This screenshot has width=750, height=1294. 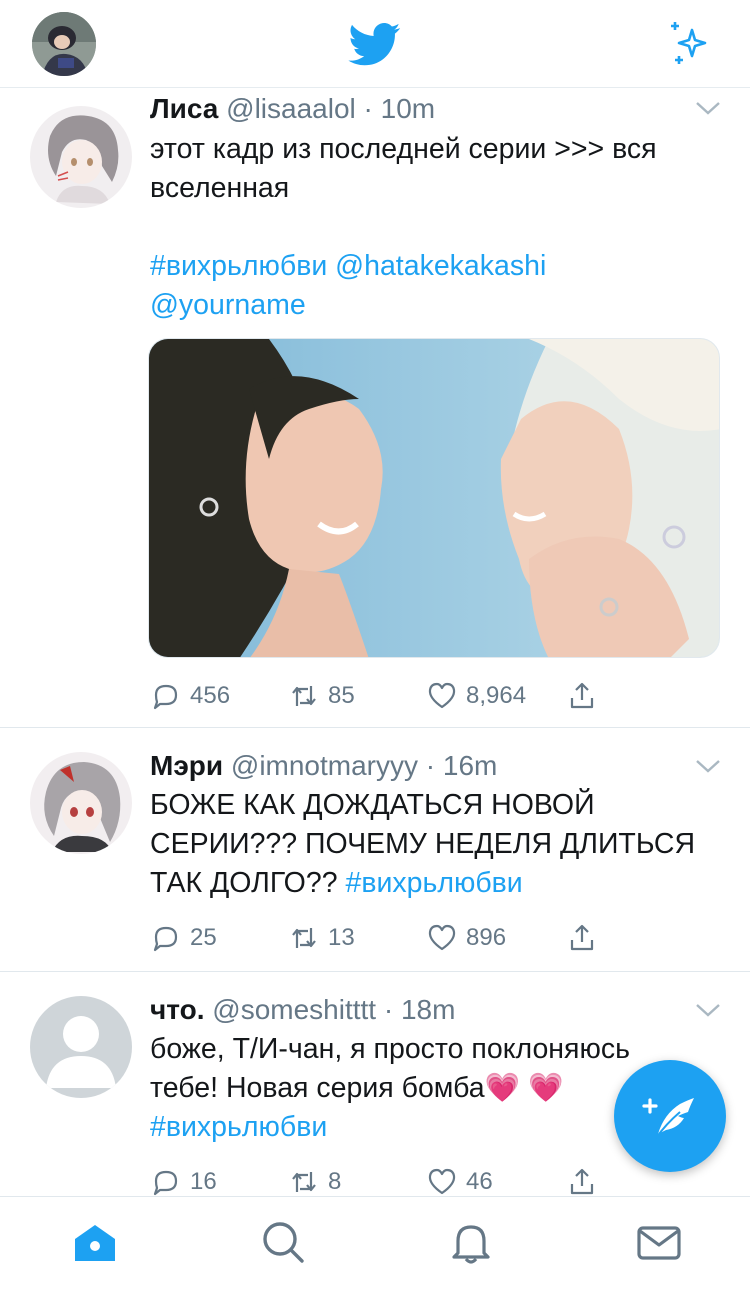 I want to click on top-bar, so click(x=375, y=44).